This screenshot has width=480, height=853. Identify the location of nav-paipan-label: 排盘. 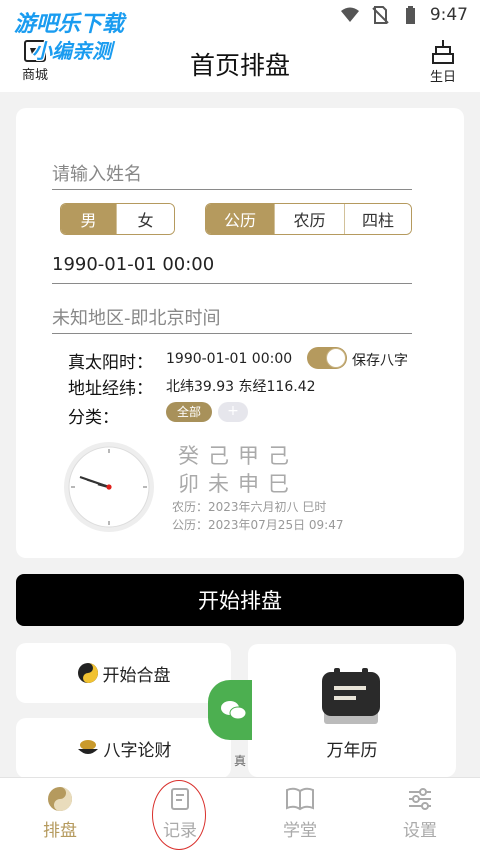
(60, 831).